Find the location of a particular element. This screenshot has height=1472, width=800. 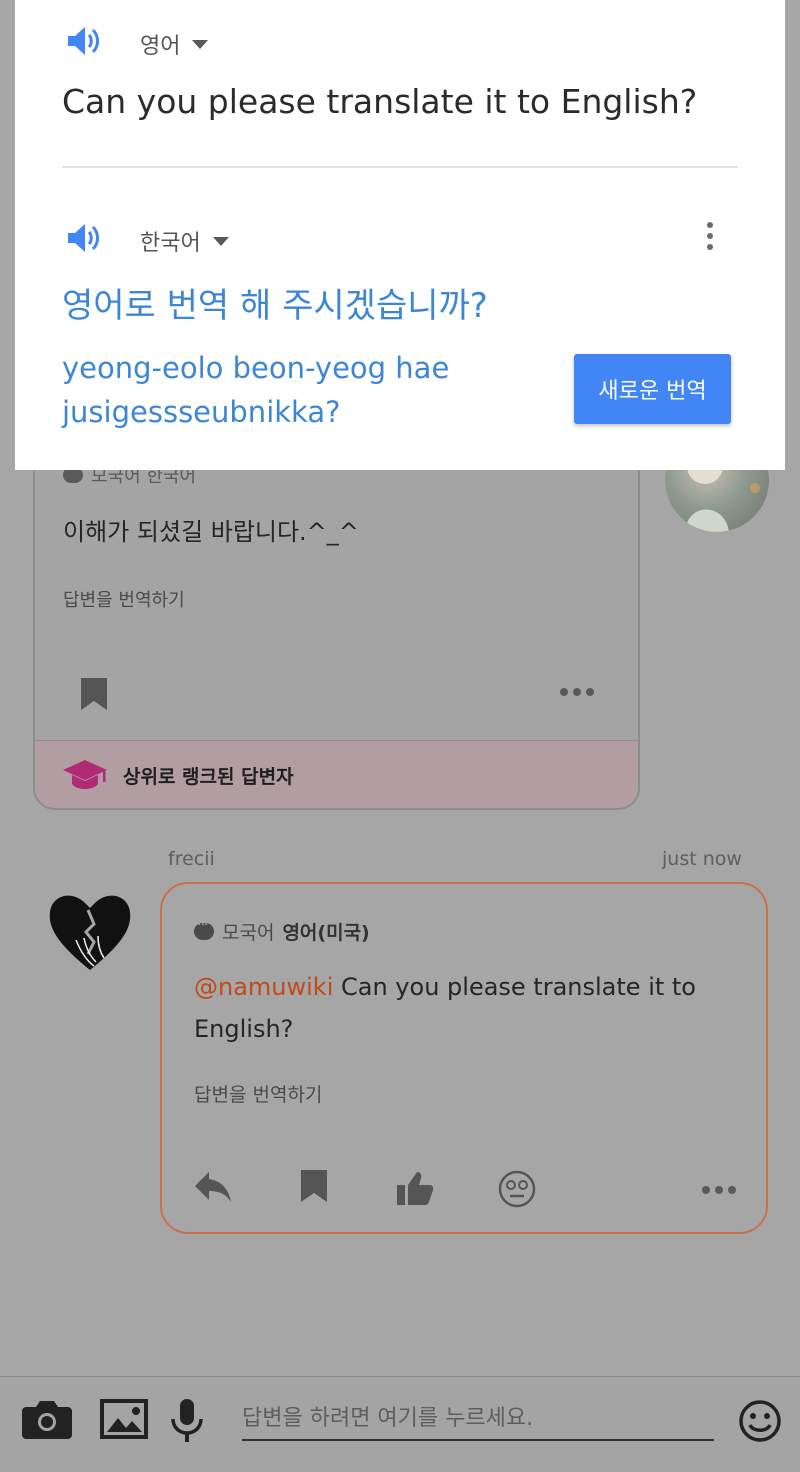

rank-label: 상위로 랭크된 답변자 is located at coordinates (208, 777).